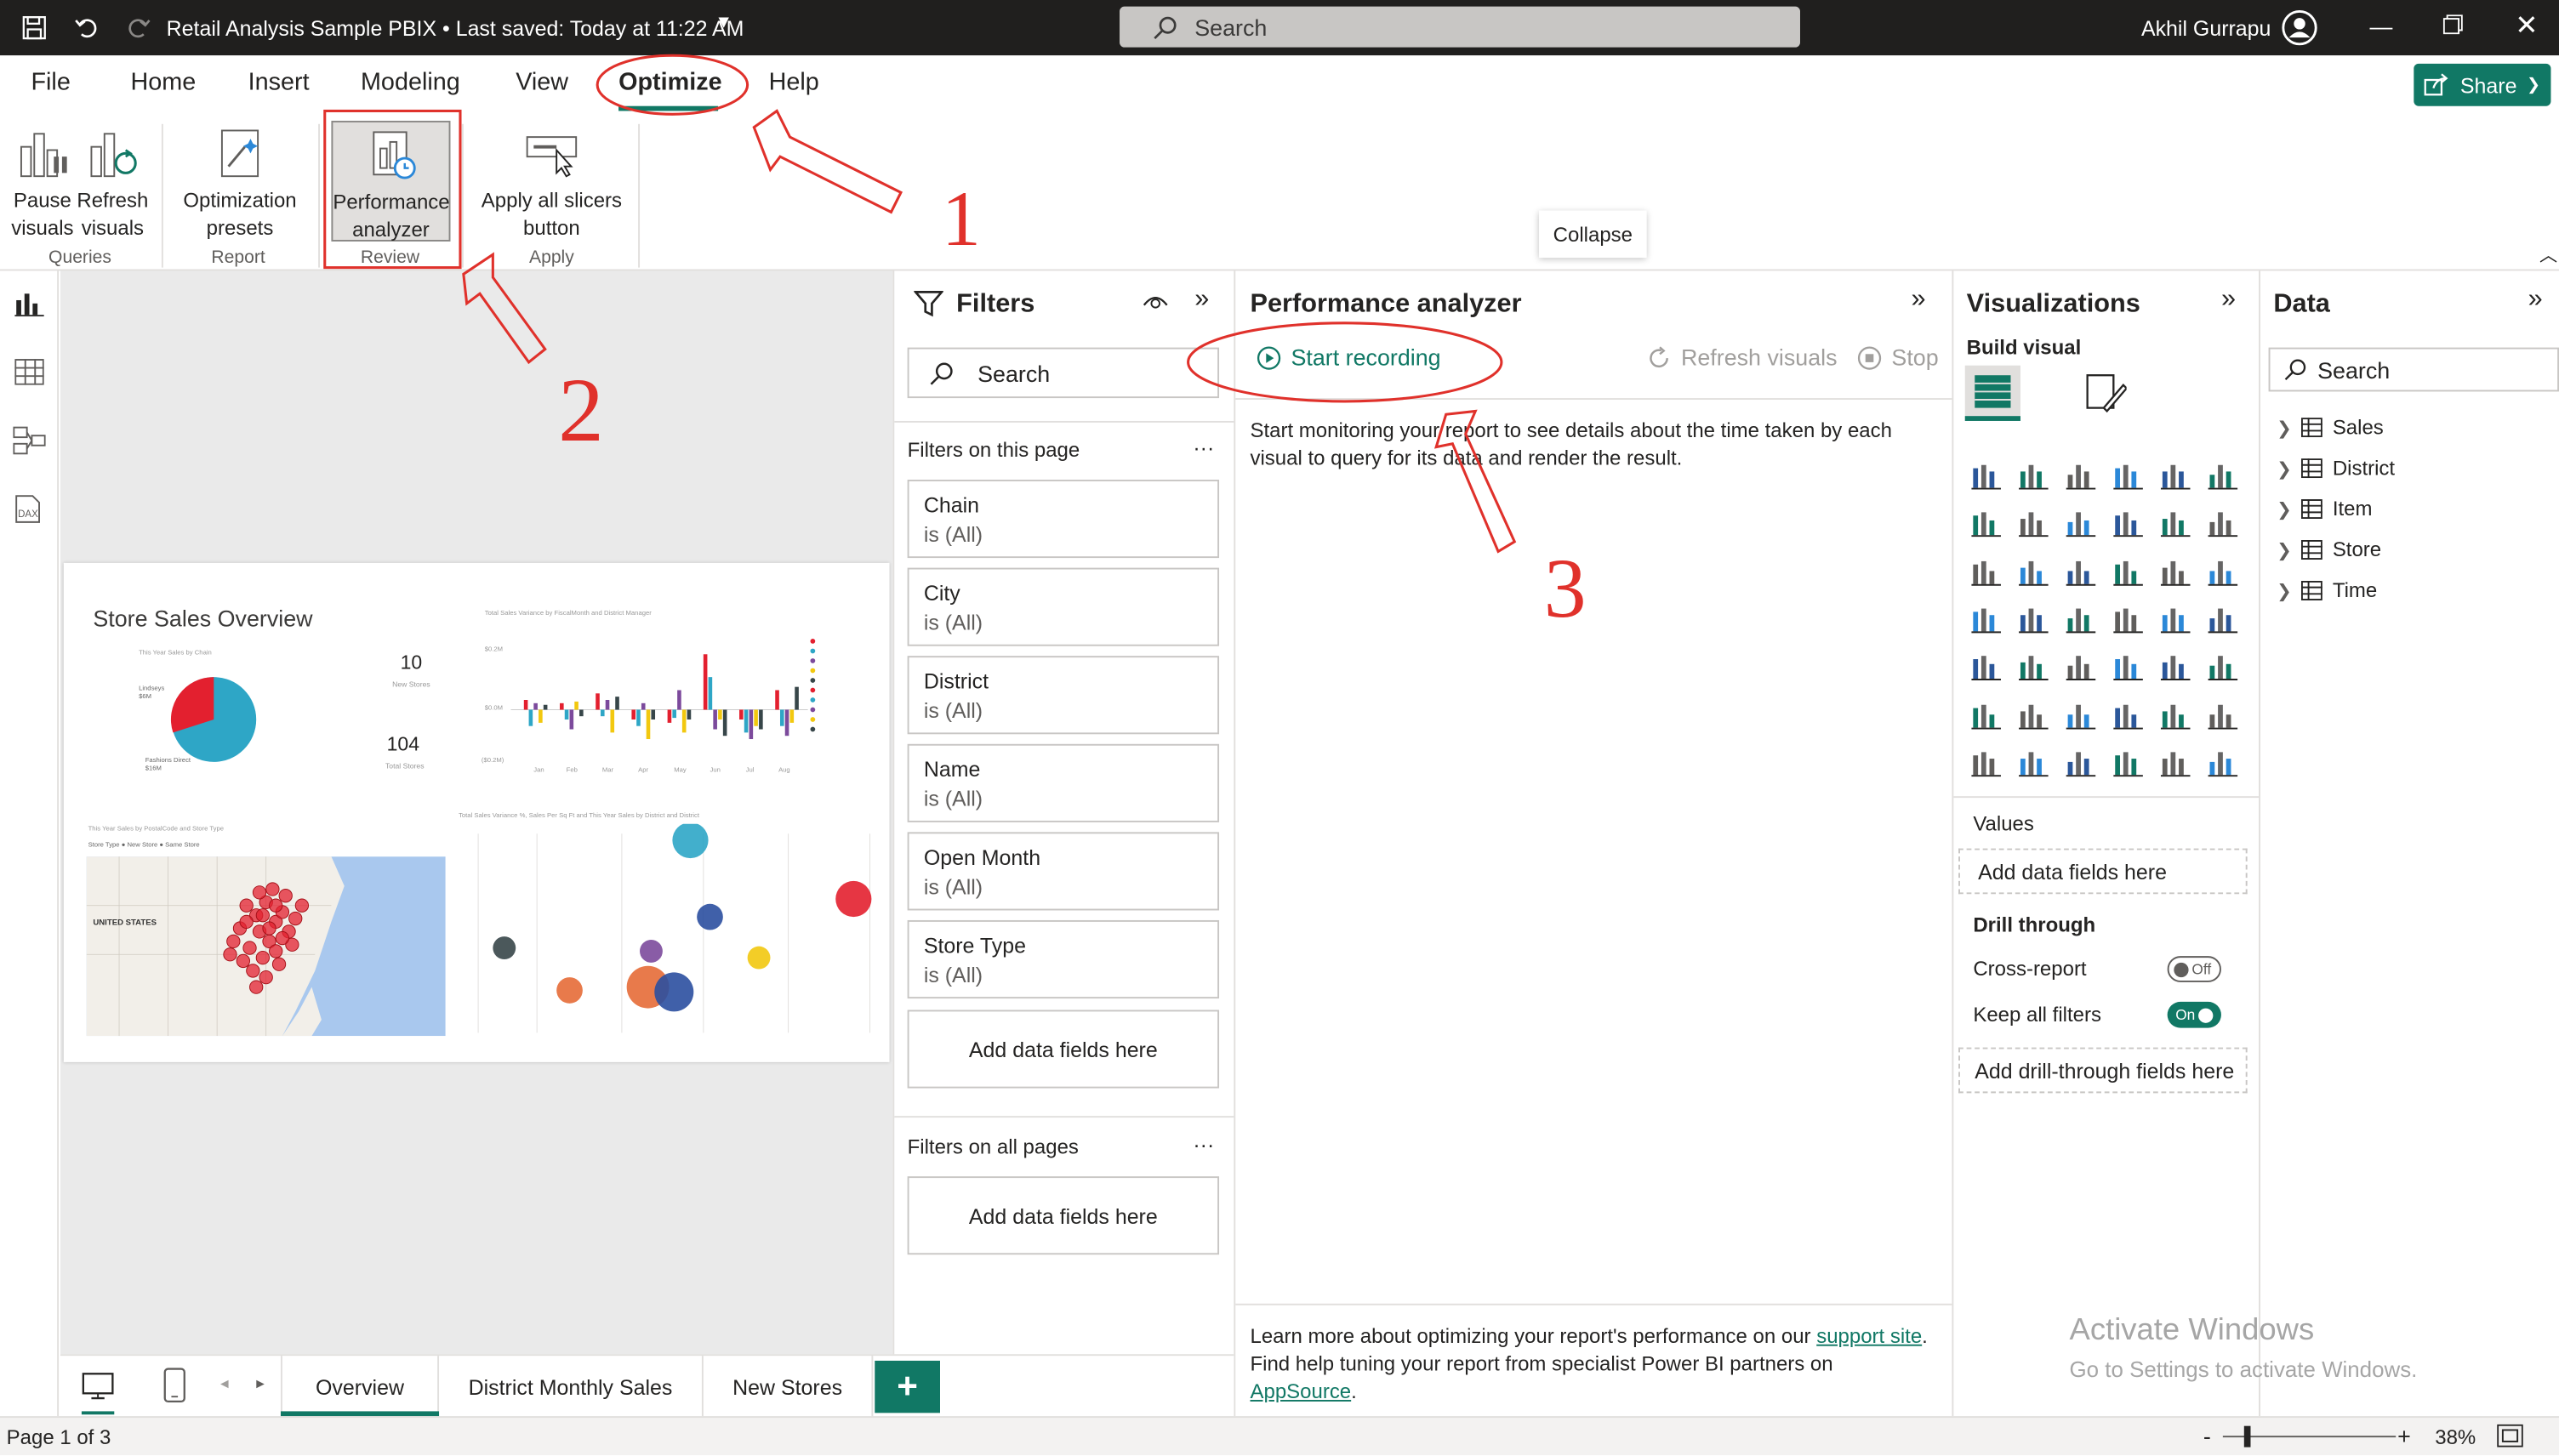 This screenshot has width=2559, height=1456. What do you see at coordinates (2330, 428) in the screenshot?
I see `data-table-sales: ❯ Sales` at bounding box center [2330, 428].